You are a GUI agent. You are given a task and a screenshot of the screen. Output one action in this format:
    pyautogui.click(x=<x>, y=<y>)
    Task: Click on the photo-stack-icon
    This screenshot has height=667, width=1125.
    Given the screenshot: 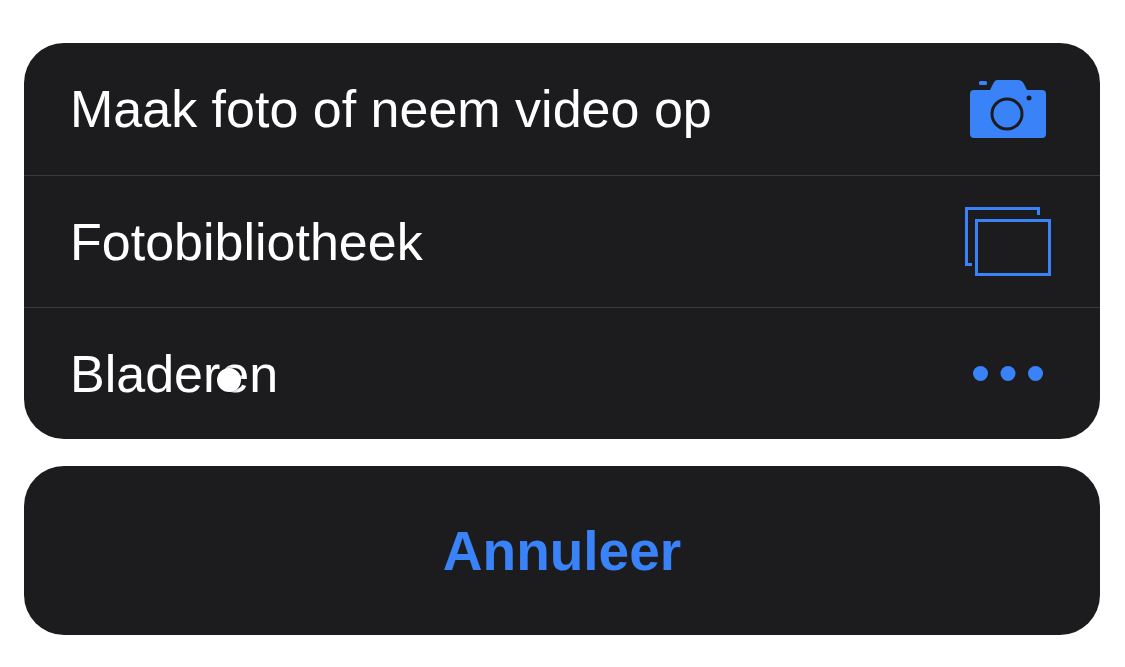 What is the action you would take?
    pyautogui.click(x=1008, y=241)
    